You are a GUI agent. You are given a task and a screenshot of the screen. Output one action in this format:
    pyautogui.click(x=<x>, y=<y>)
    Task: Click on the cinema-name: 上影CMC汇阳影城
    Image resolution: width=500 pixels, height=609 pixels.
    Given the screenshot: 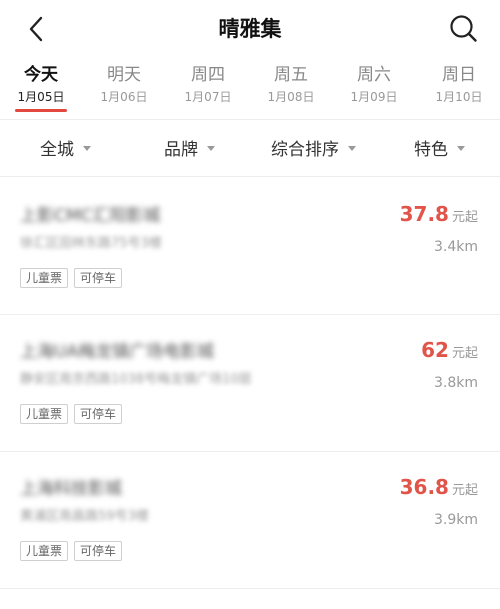 What is the action you would take?
    pyautogui.click(x=90, y=216)
    